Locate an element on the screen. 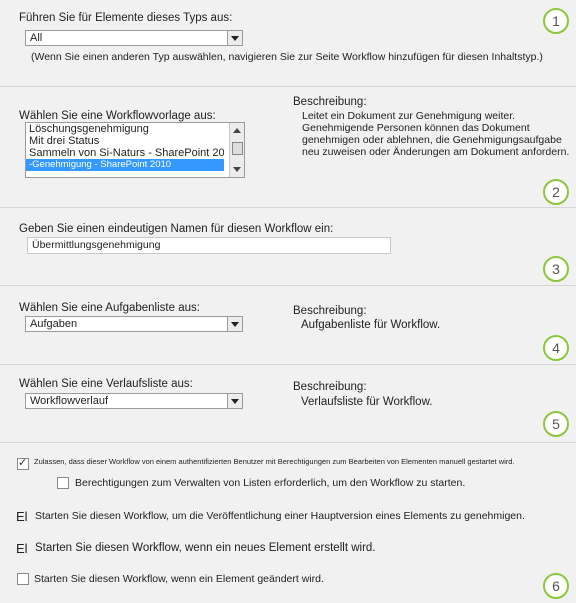 Image resolution: width=576 pixels, height=603 pixels. new-item-option-icon: El is located at coordinates (22, 548).